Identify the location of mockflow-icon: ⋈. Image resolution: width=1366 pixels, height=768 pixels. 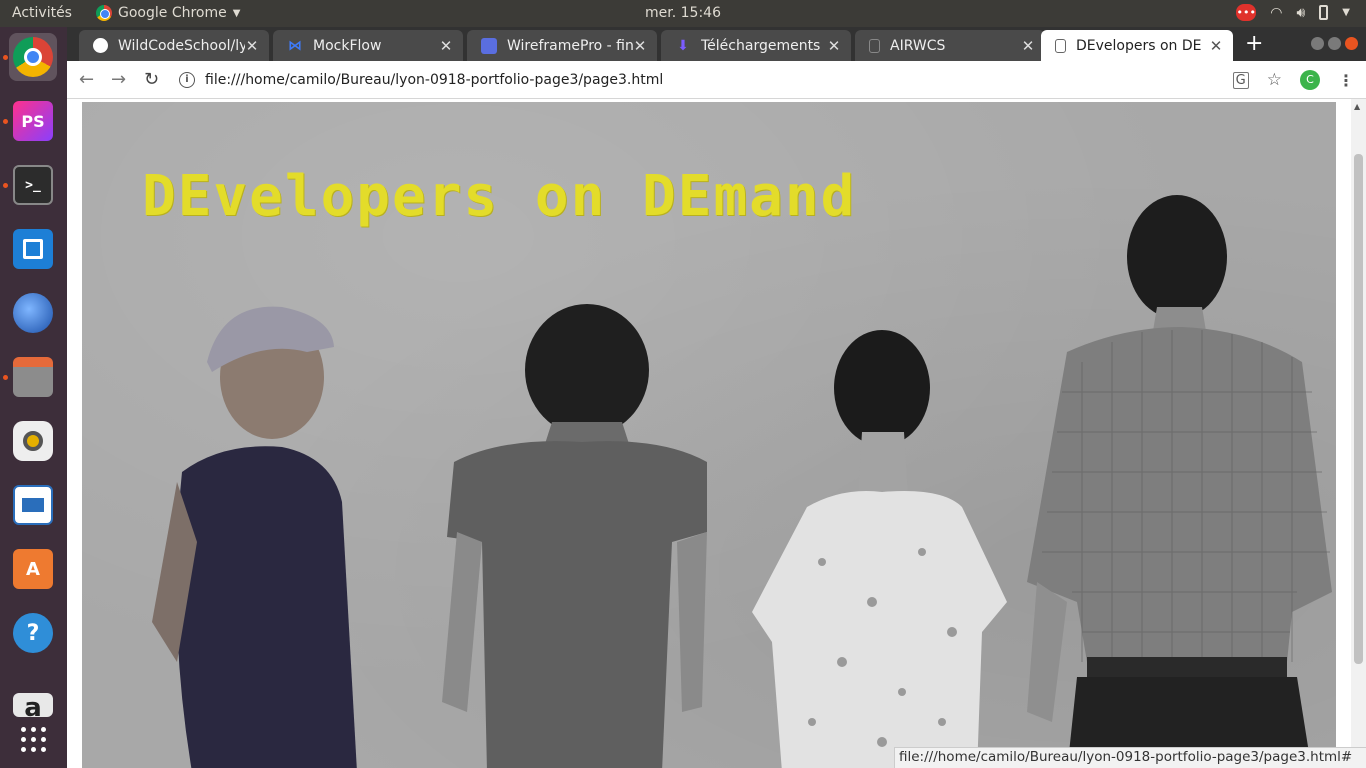
(295, 45).